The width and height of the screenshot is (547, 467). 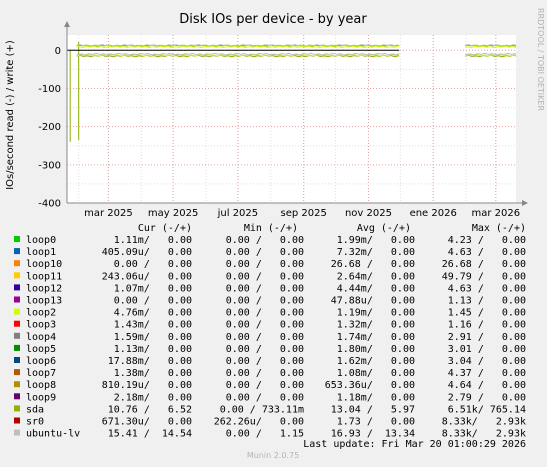 I want to click on x-tick-label: ene 2026, so click(x=433, y=213).